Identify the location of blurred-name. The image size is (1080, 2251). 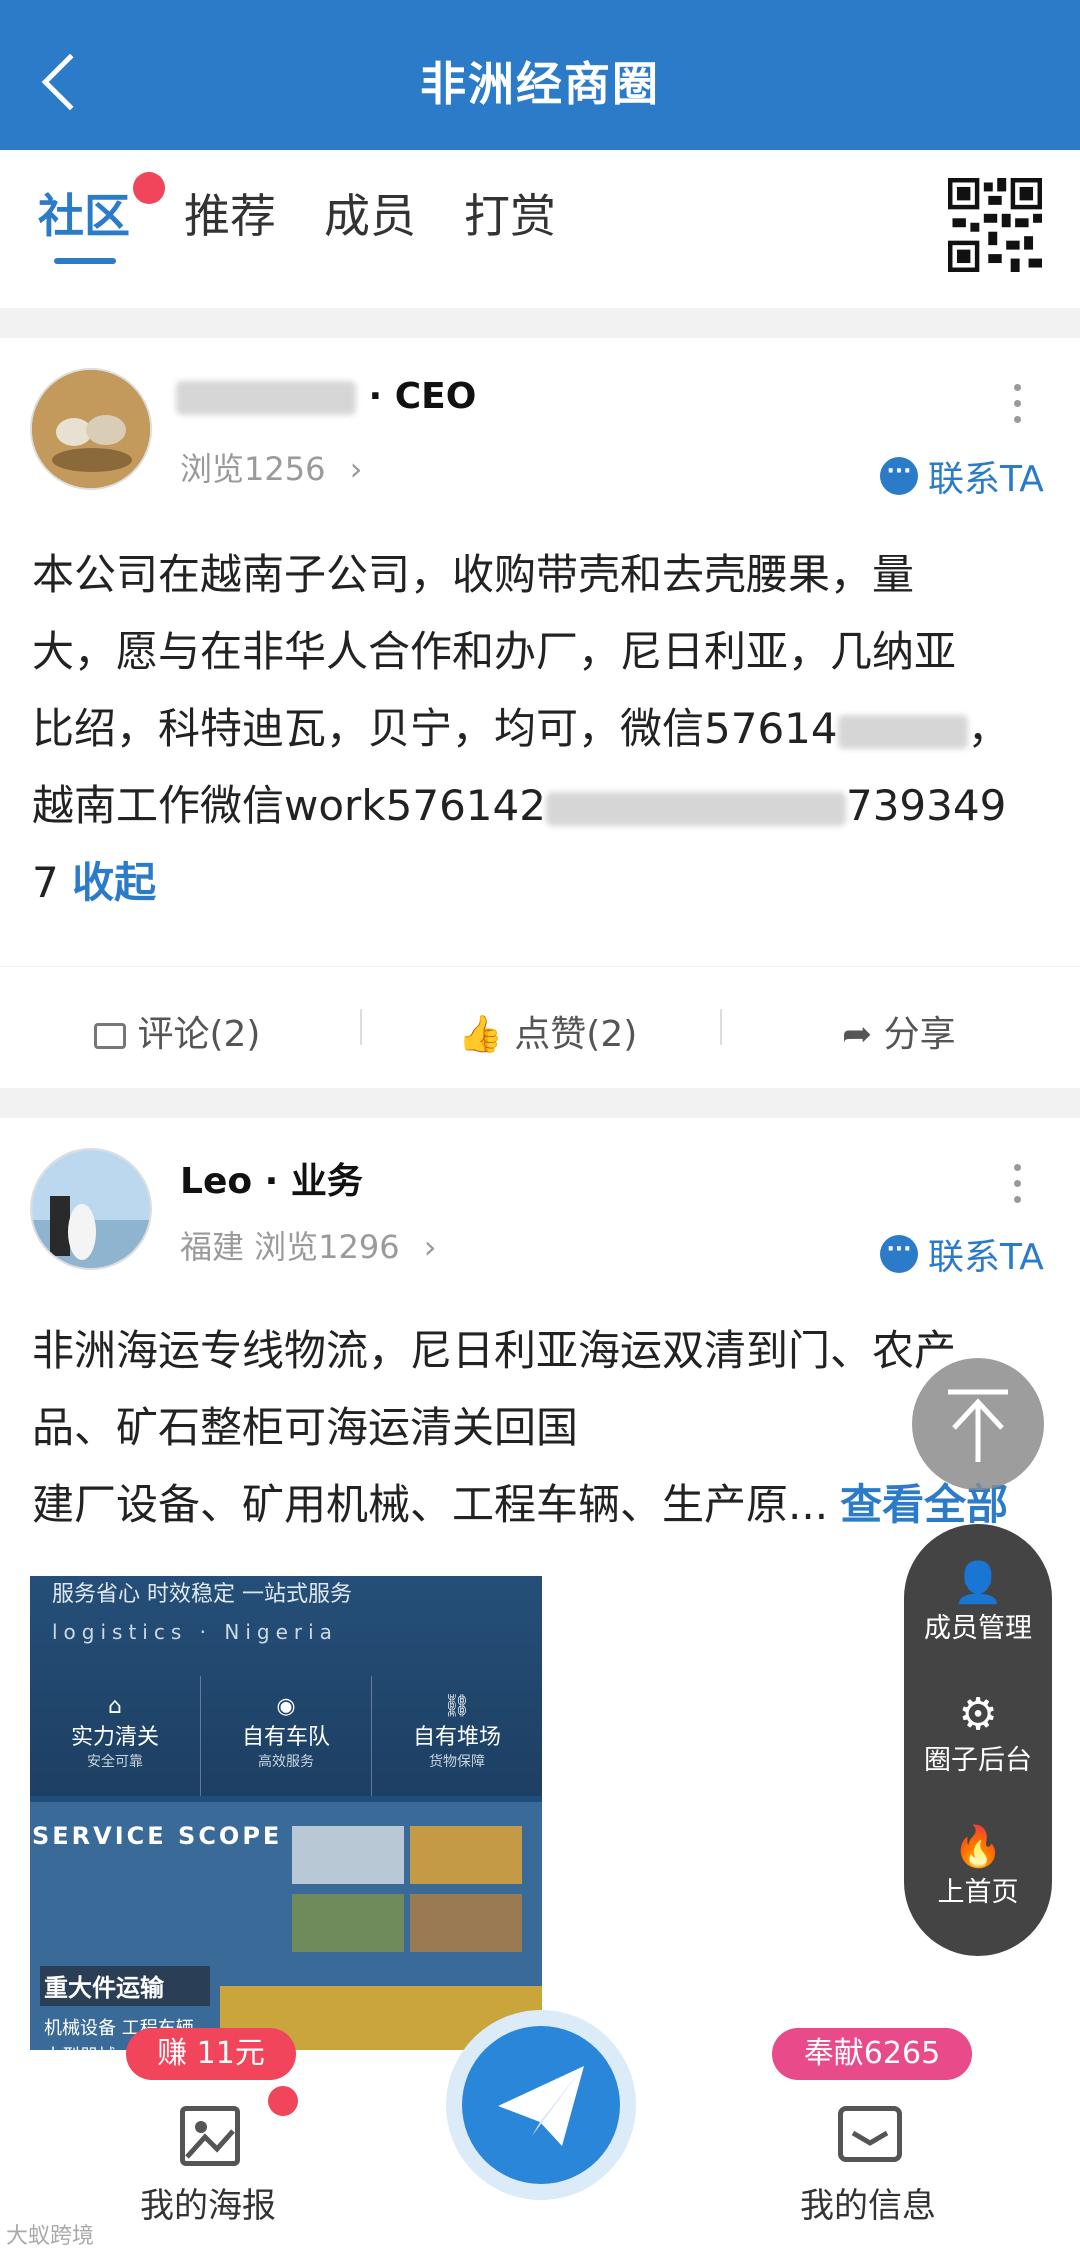
(266, 398).